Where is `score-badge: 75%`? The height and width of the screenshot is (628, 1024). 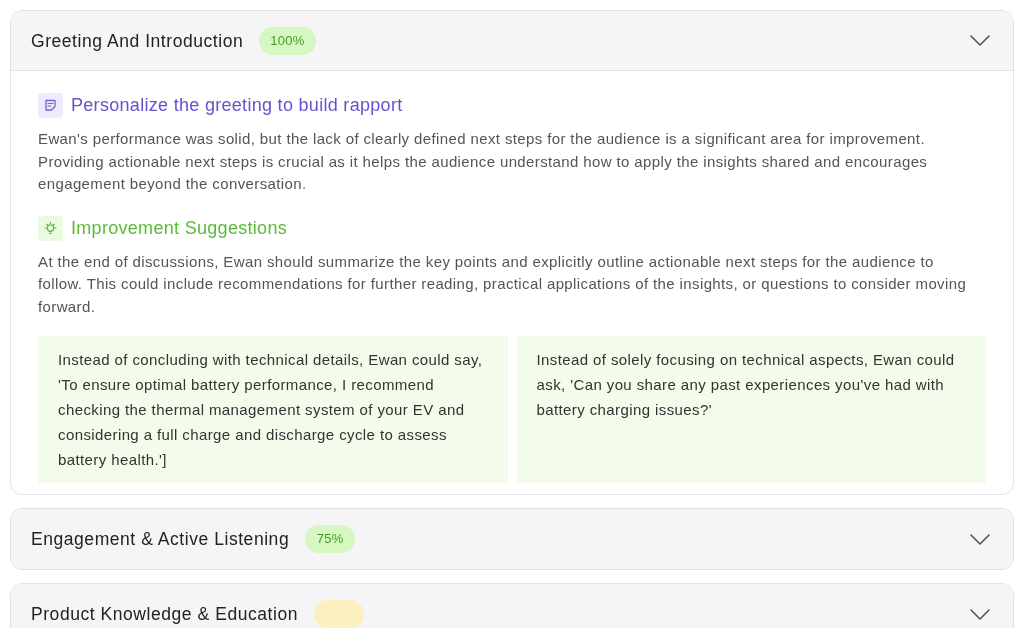 score-badge: 75% is located at coordinates (330, 539).